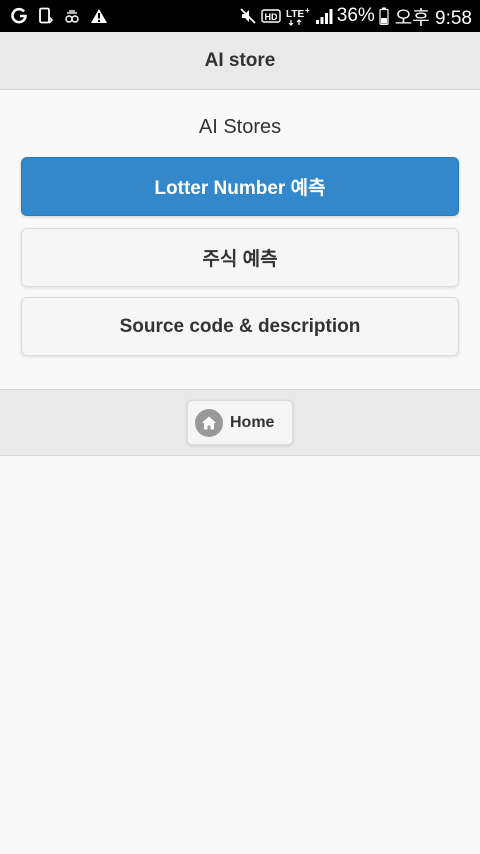 Image resolution: width=480 pixels, height=854 pixels. I want to click on lotto-prediction-label: Lotter Number 예측, so click(240, 188).